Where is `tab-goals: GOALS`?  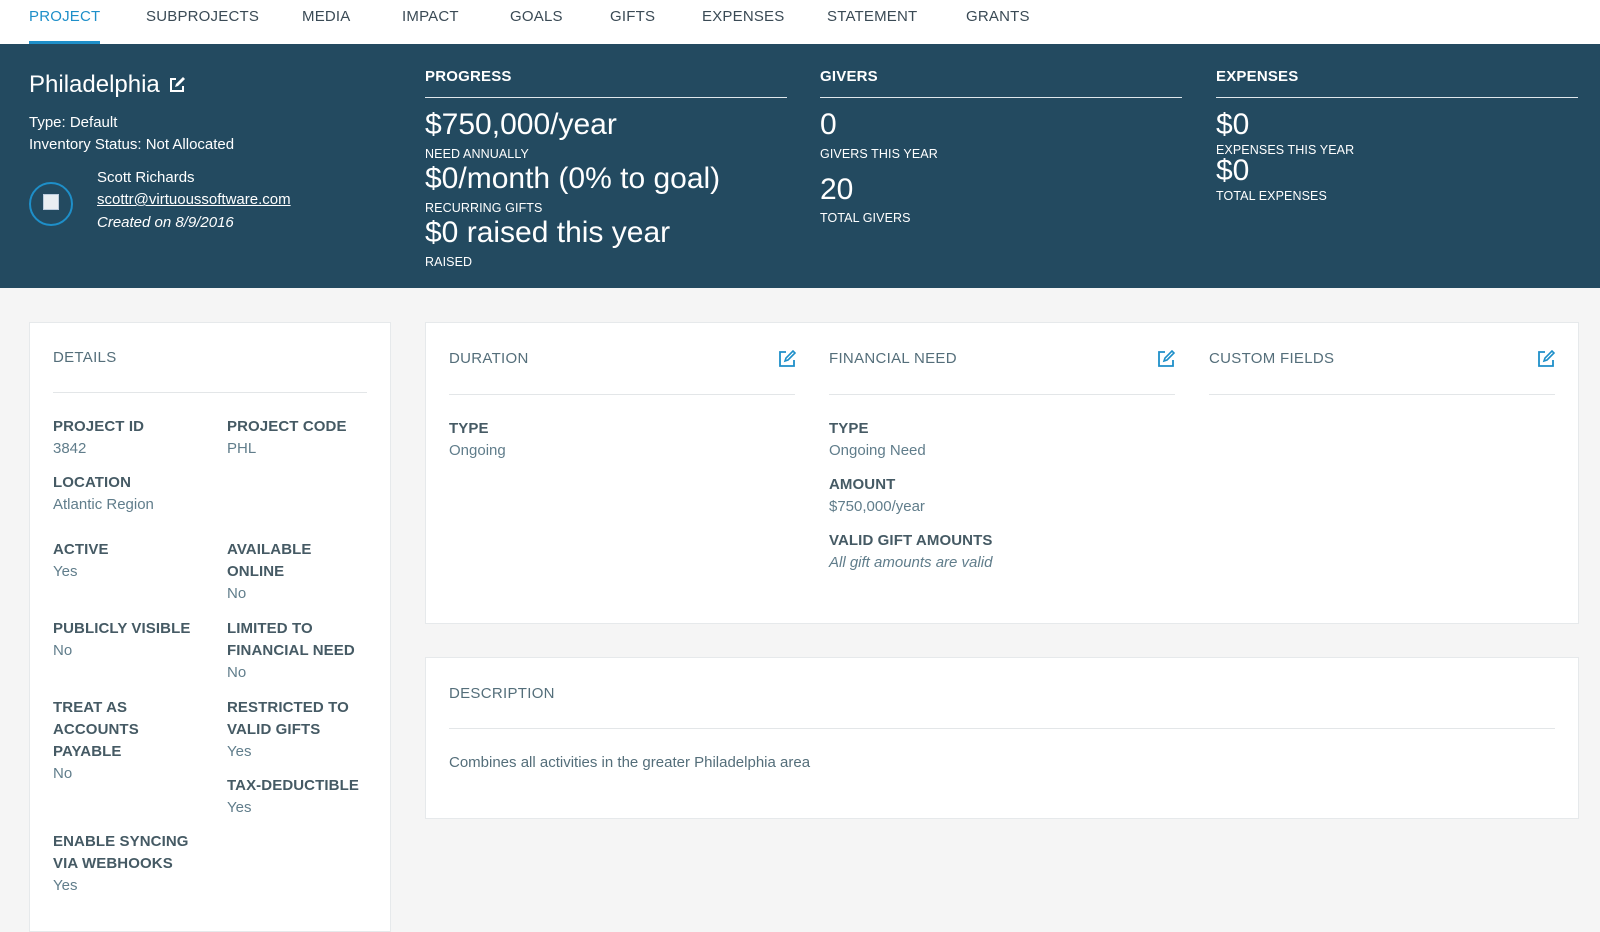
tab-goals: GOALS is located at coordinates (536, 22).